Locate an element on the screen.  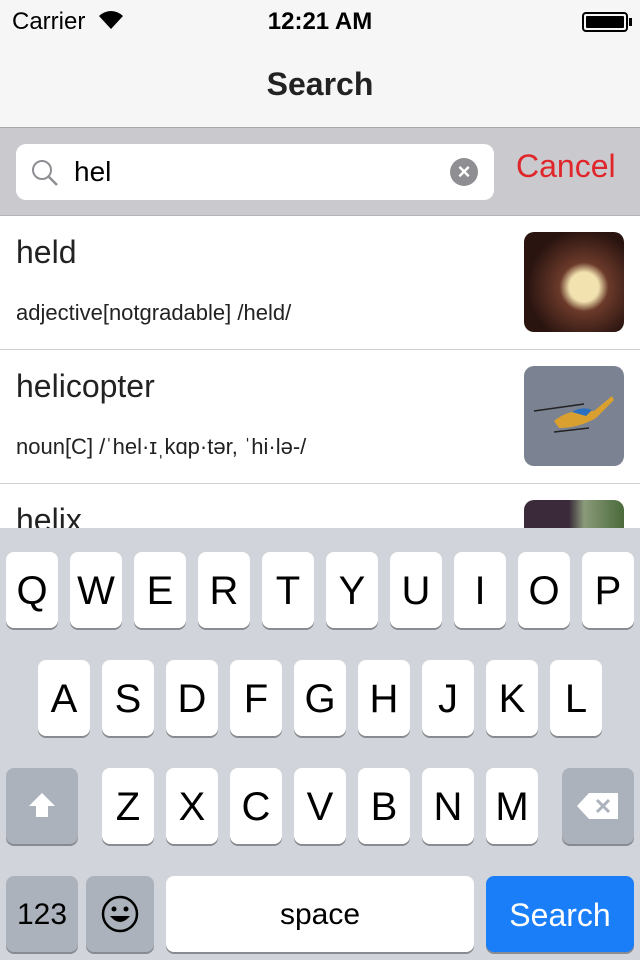
key-n: N is located at coordinates (448, 806).